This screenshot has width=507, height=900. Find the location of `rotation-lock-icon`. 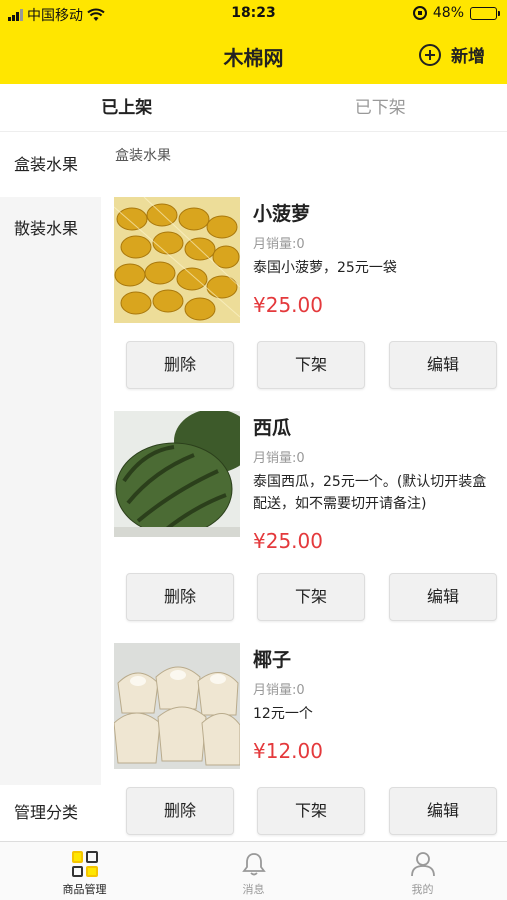

rotation-lock-icon is located at coordinates (419, 13).